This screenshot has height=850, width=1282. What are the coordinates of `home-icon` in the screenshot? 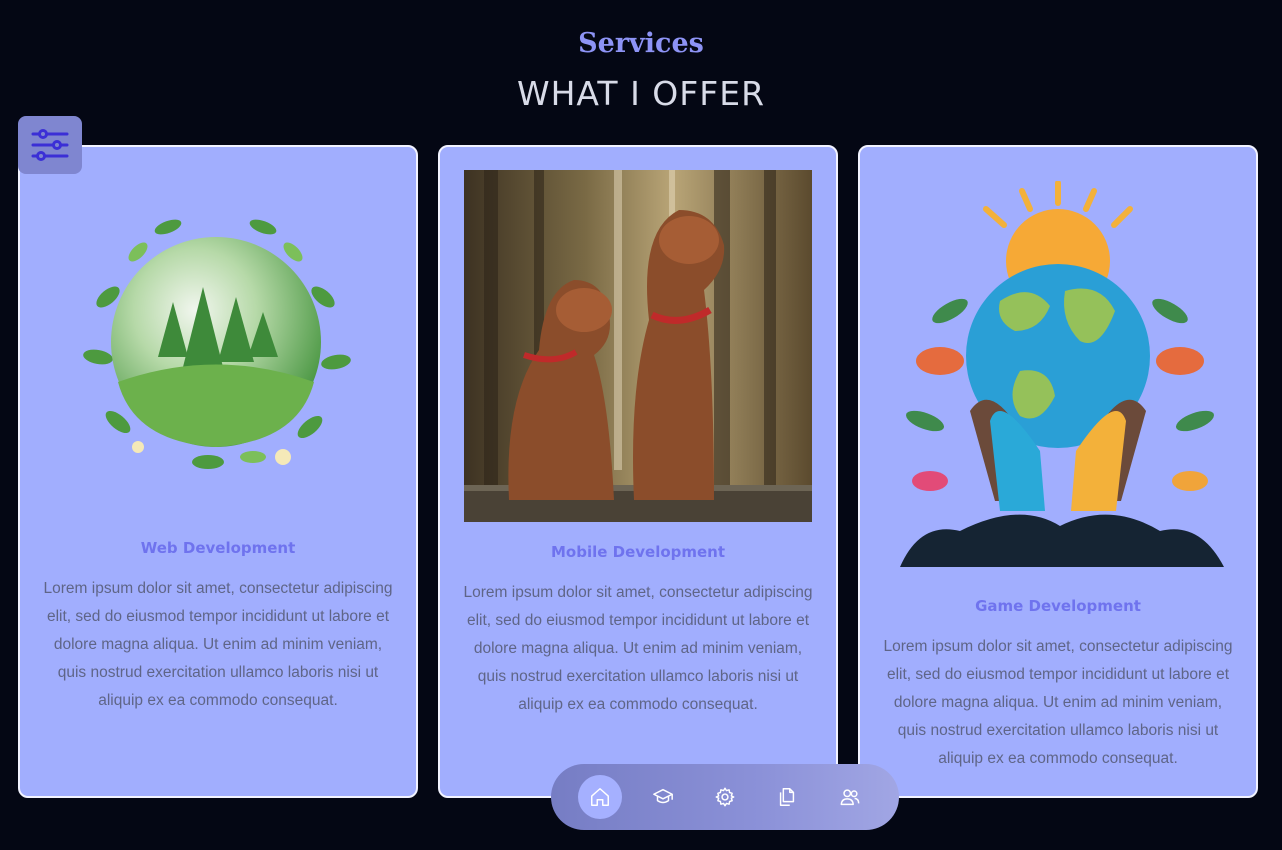 It's located at (600, 797).